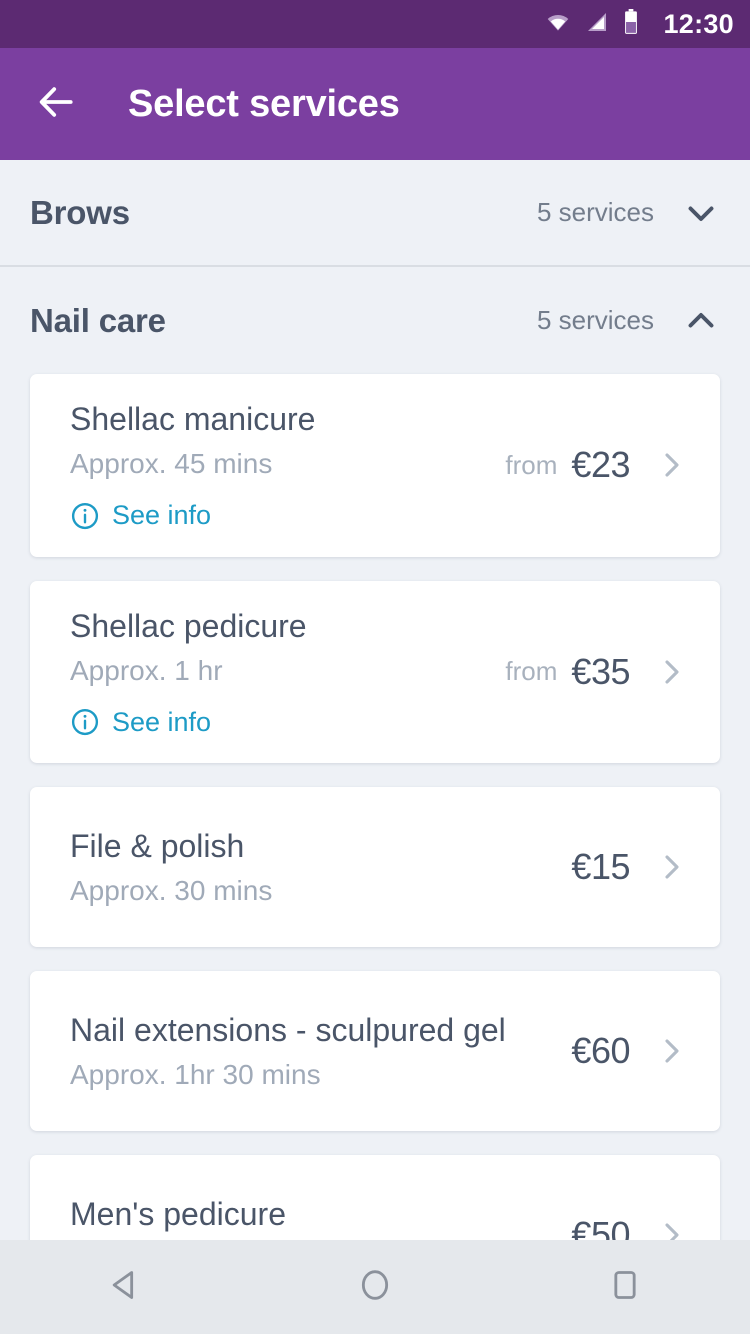 The width and height of the screenshot is (750, 1334). I want to click on service-card-price-area: from €23, so click(589, 465).